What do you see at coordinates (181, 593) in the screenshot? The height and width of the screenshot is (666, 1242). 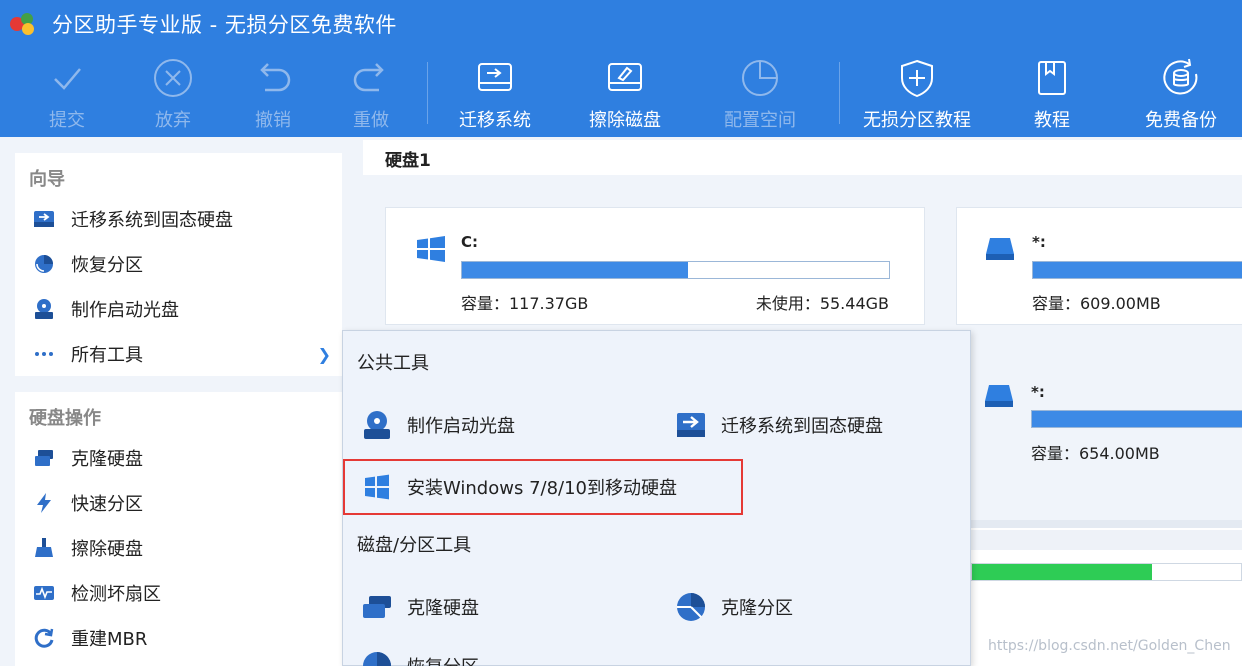 I see `sidebar-item-check-bad-sectors: 检测坏扇区` at bounding box center [181, 593].